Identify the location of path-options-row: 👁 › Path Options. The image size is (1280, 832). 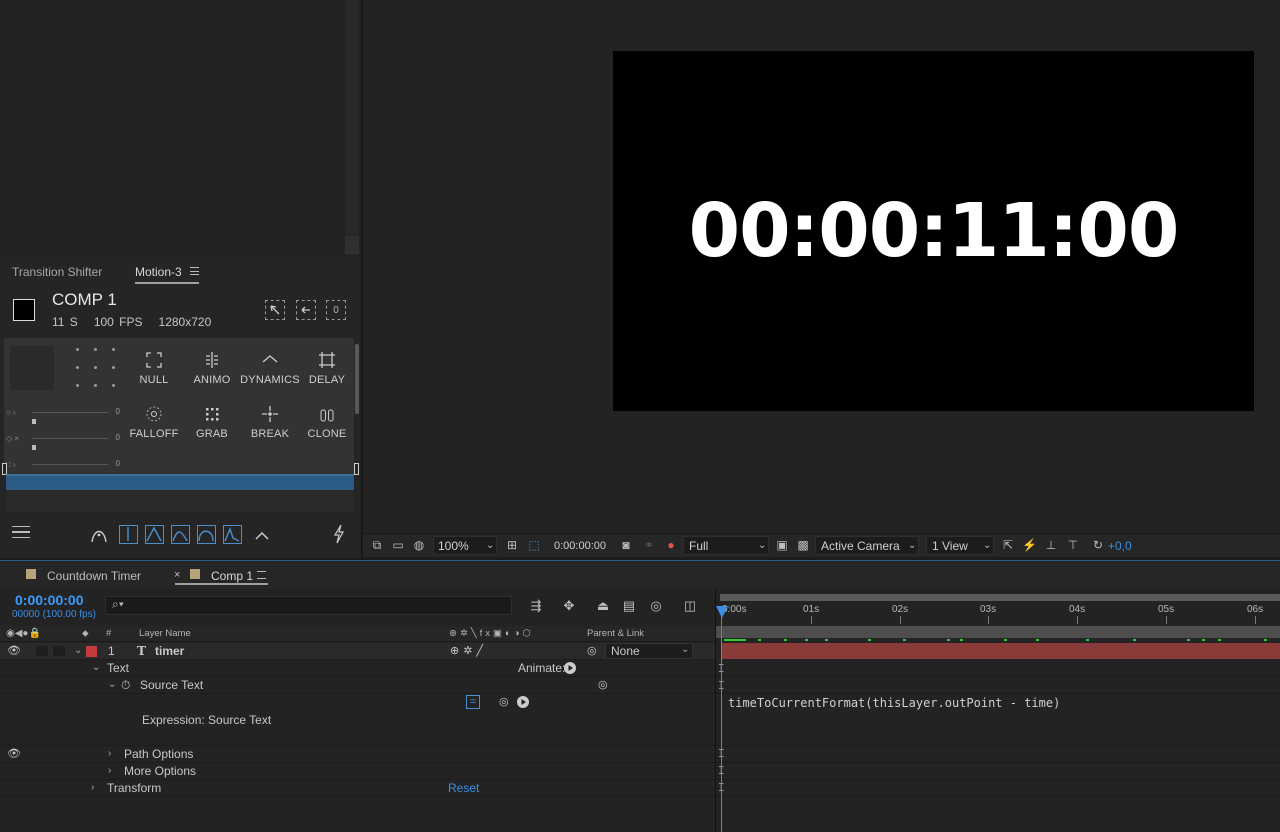
(357, 754).